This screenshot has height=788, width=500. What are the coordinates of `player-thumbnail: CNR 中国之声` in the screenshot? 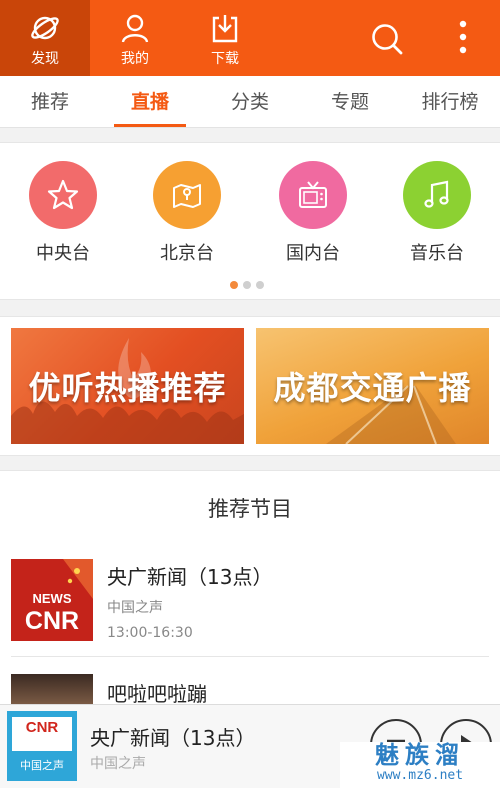 It's located at (42, 746).